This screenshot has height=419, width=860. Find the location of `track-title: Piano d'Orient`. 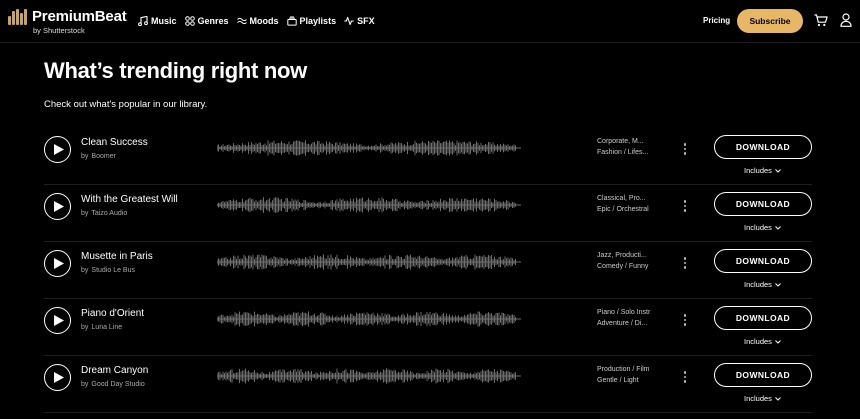

track-title: Piano d'Orient is located at coordinates (112, 313).